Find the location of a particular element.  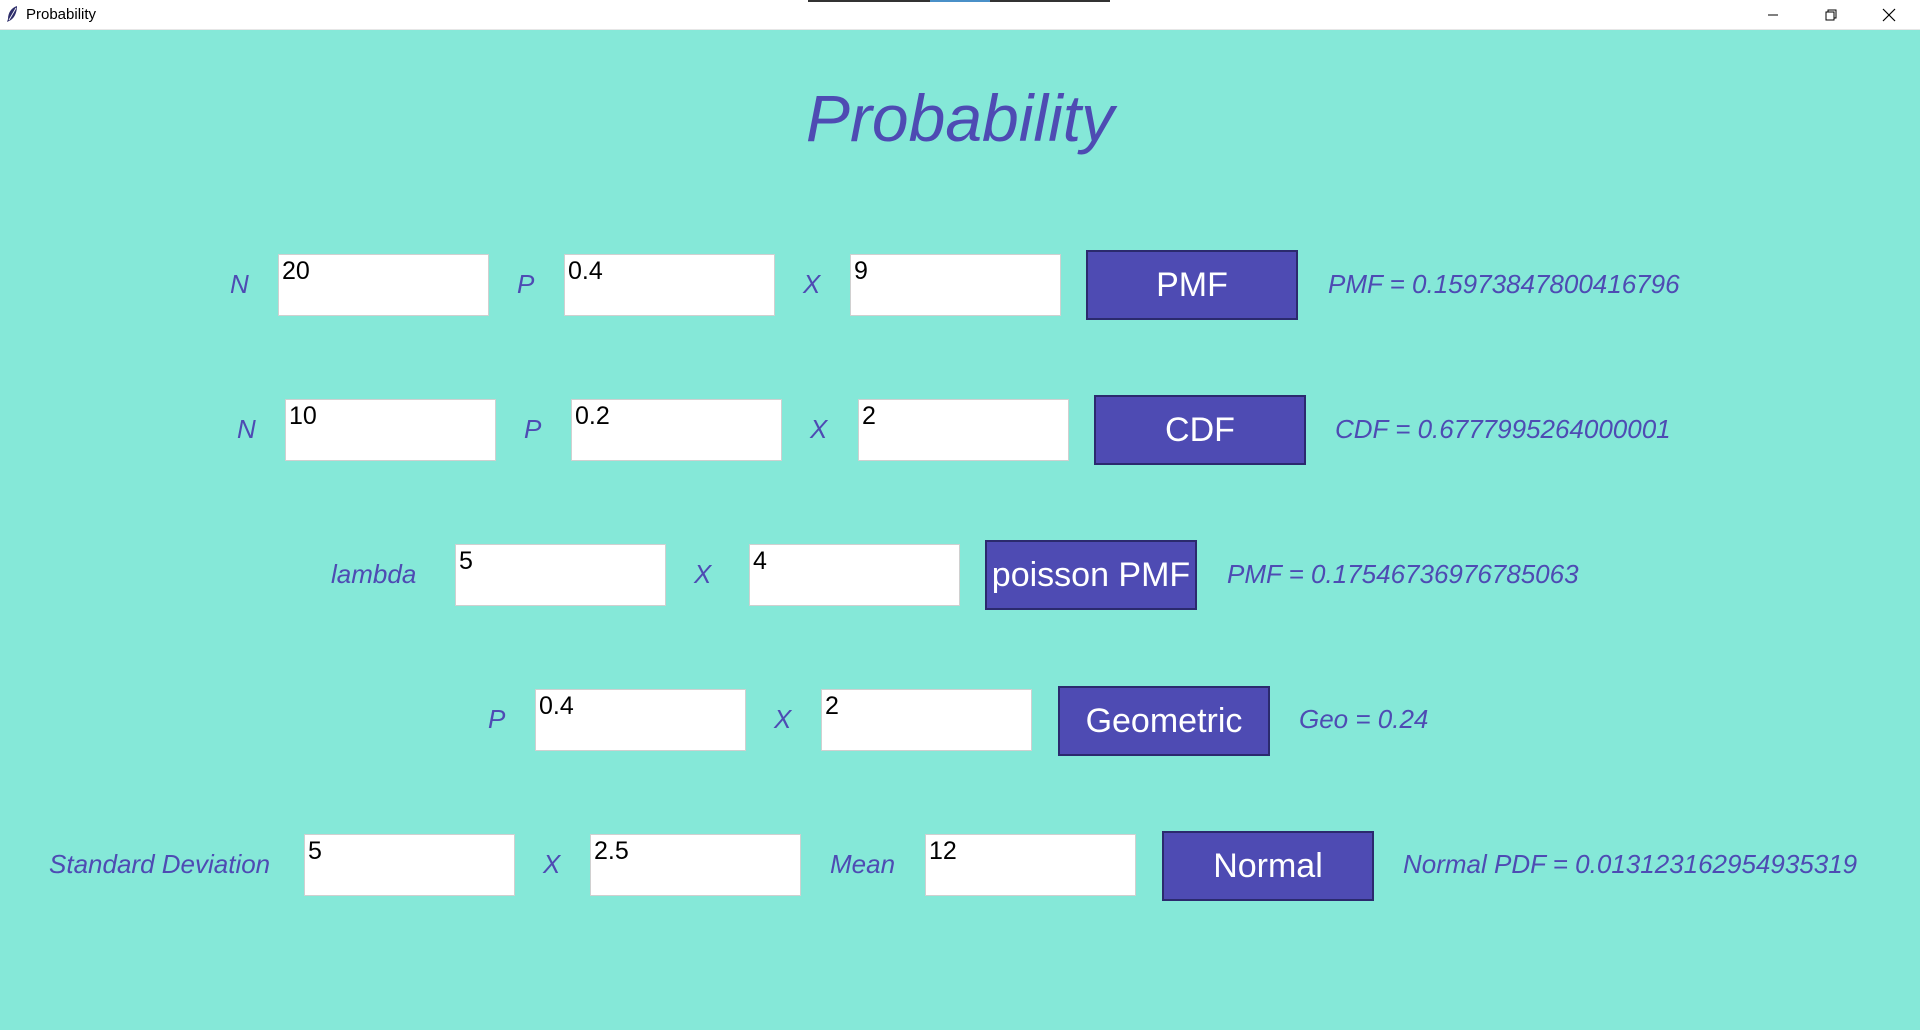

binom-pmf-n-label: N is located at coordinates (239, 284).